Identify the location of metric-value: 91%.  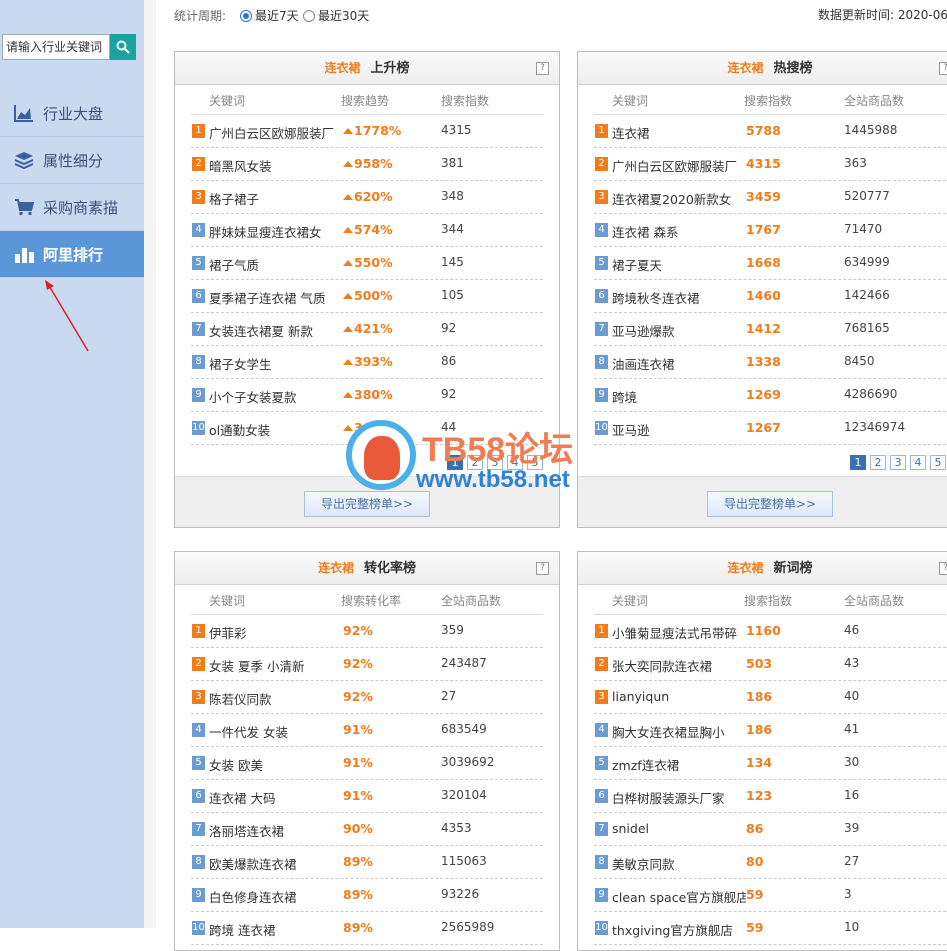
(358, 762).